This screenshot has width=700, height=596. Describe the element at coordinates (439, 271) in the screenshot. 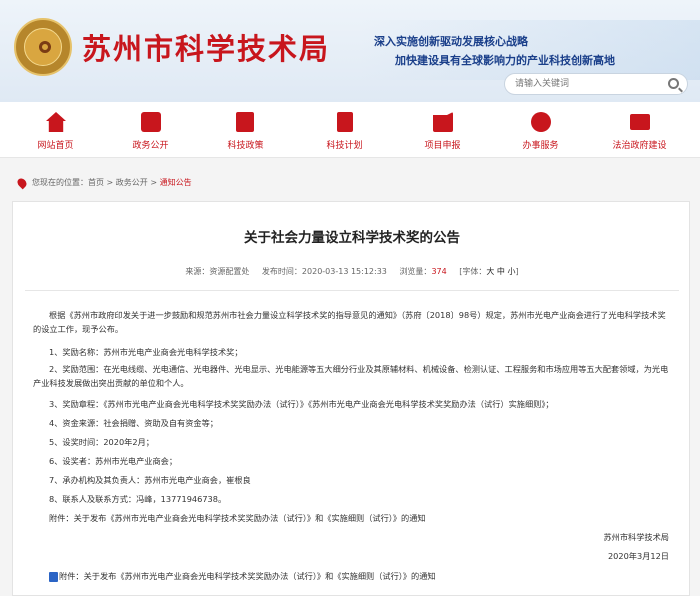

I see `views-count: 374` at that location.